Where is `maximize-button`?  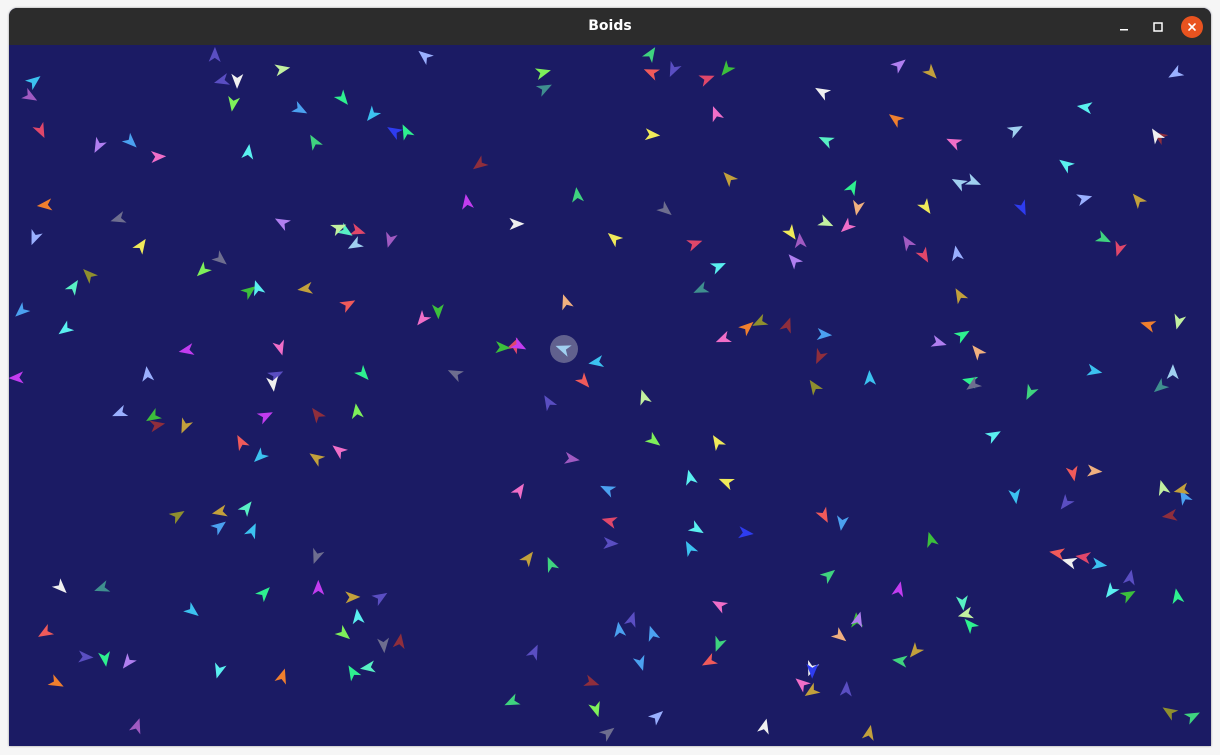 maximize-button is located at coordinates (1158, 27).